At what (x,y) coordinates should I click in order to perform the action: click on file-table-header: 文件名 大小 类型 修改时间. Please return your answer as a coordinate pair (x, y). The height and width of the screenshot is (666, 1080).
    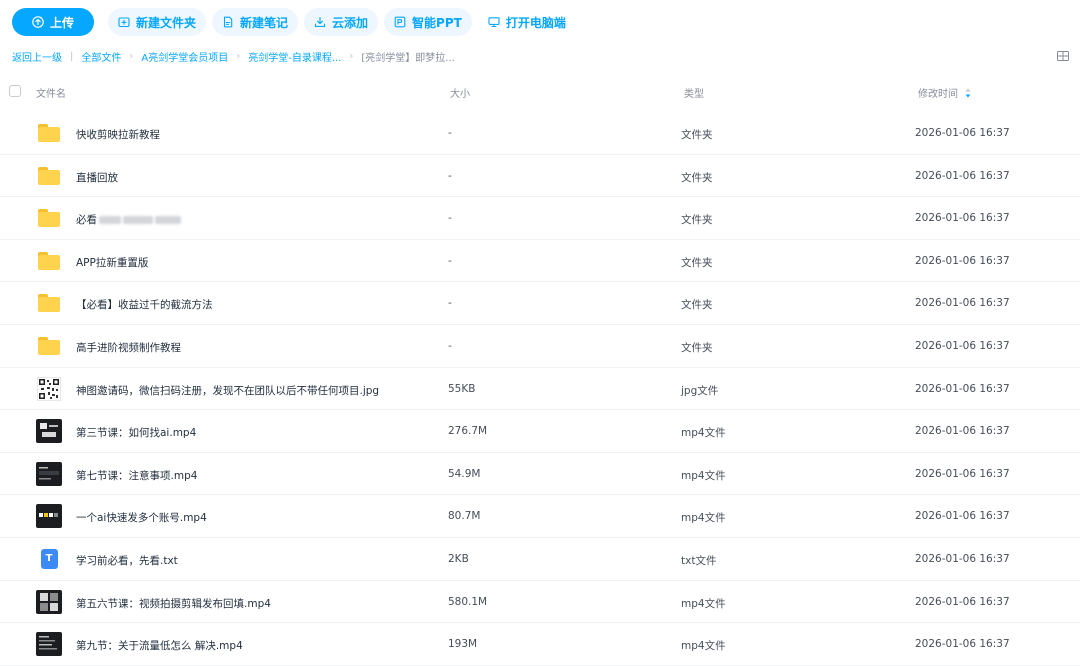
    Looking at the image, I should click on (540, 92).